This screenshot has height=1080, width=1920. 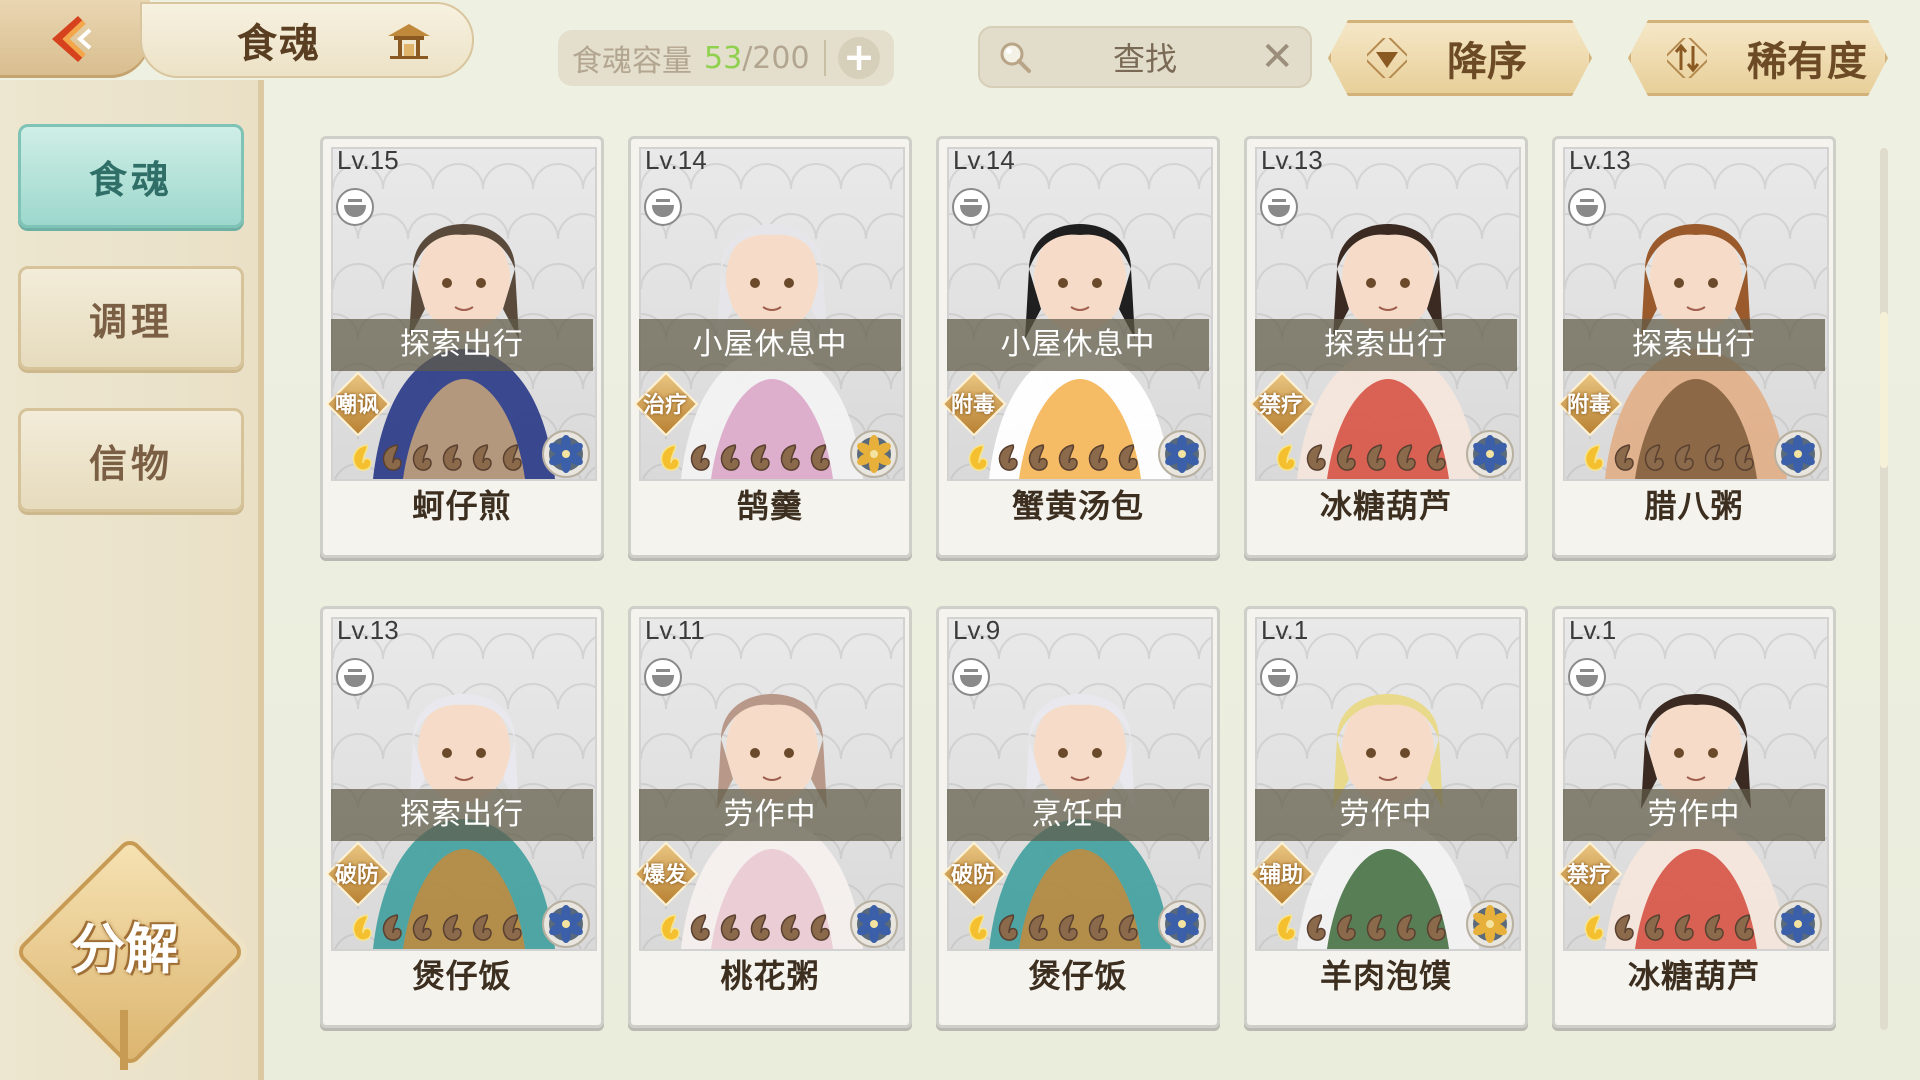 What do you see at coordinates (1285, 630) in the screenshot?
I see `level-label: Lv.1` at bounding box center [1285, 630].